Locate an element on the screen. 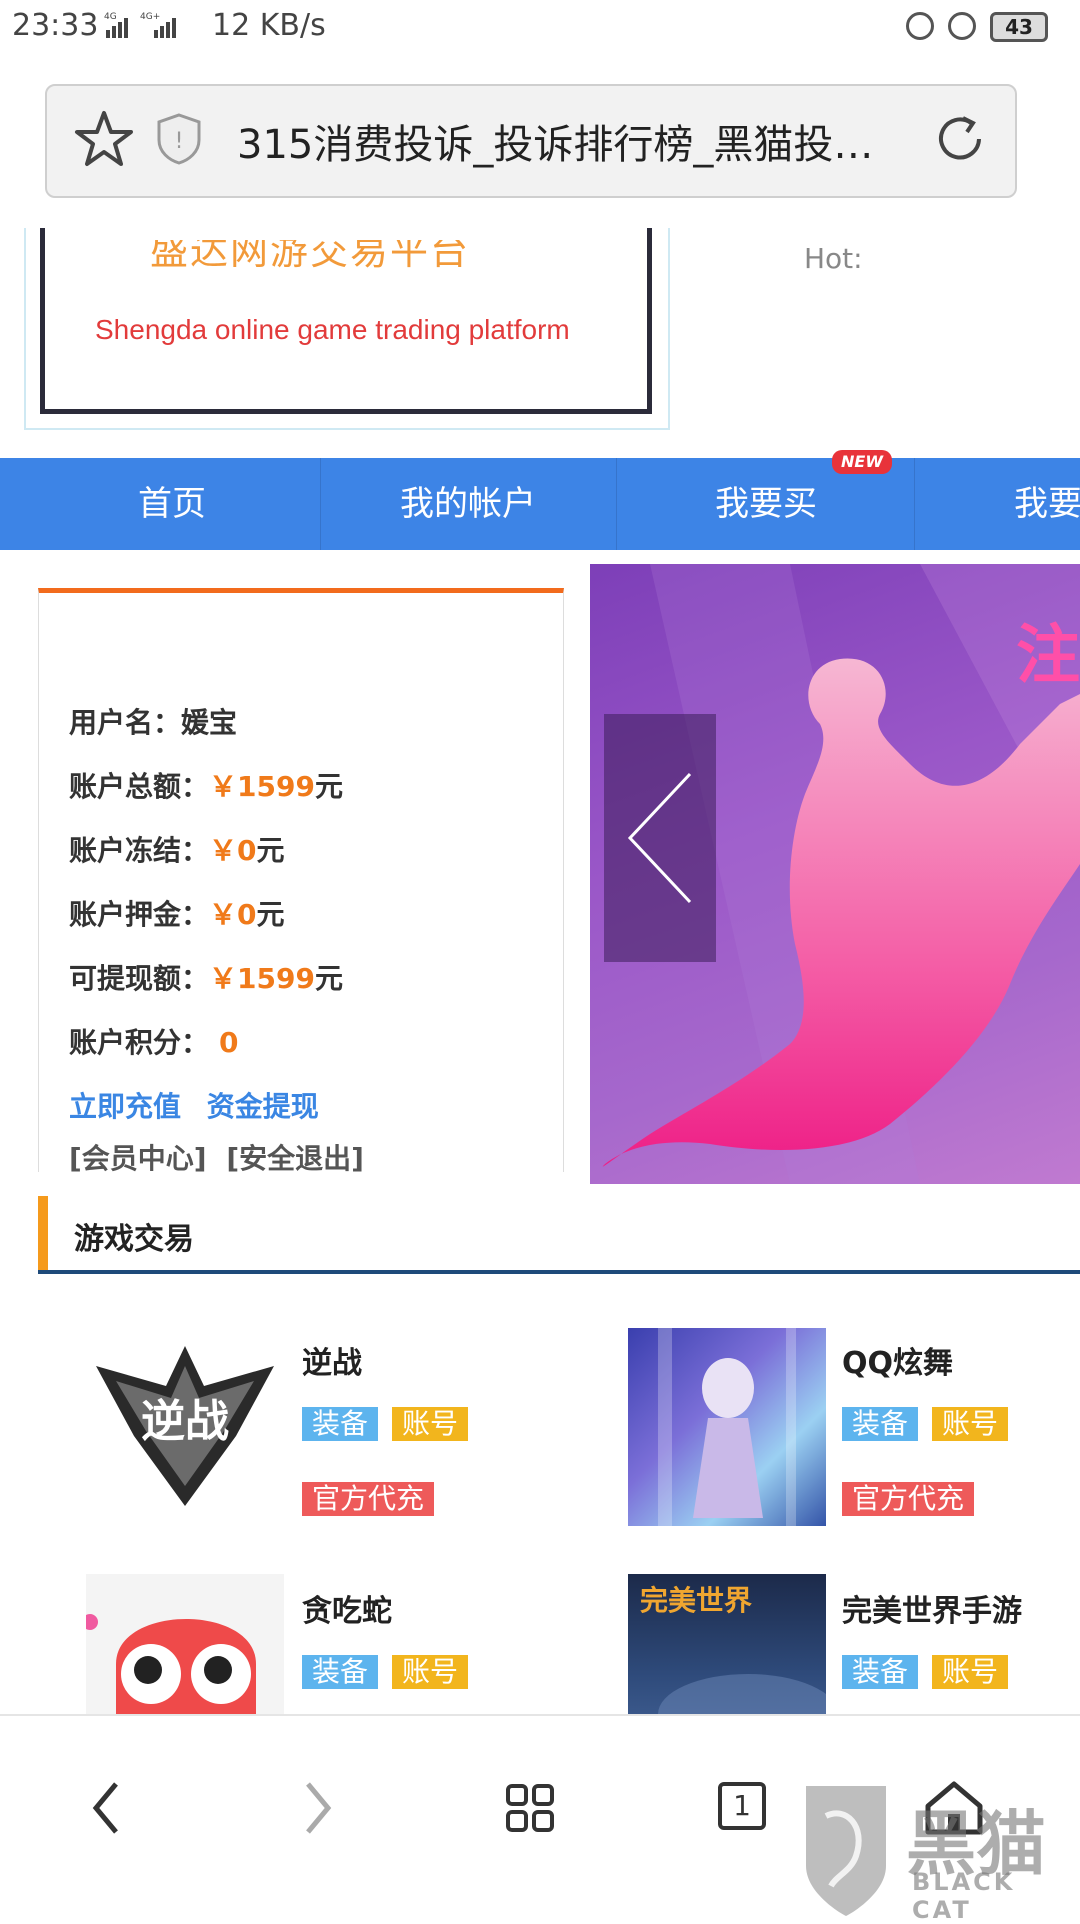 This screenshot has width=1080, height=1924. withdrawable-row: 可提现额：￥1599元 is located at coordinates (206, 977).